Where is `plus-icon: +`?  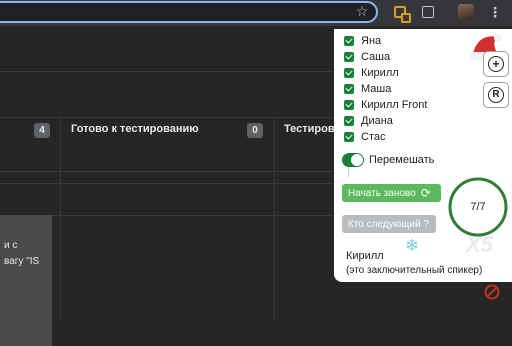 plus-icon: + is located at coordinates (496, 64).